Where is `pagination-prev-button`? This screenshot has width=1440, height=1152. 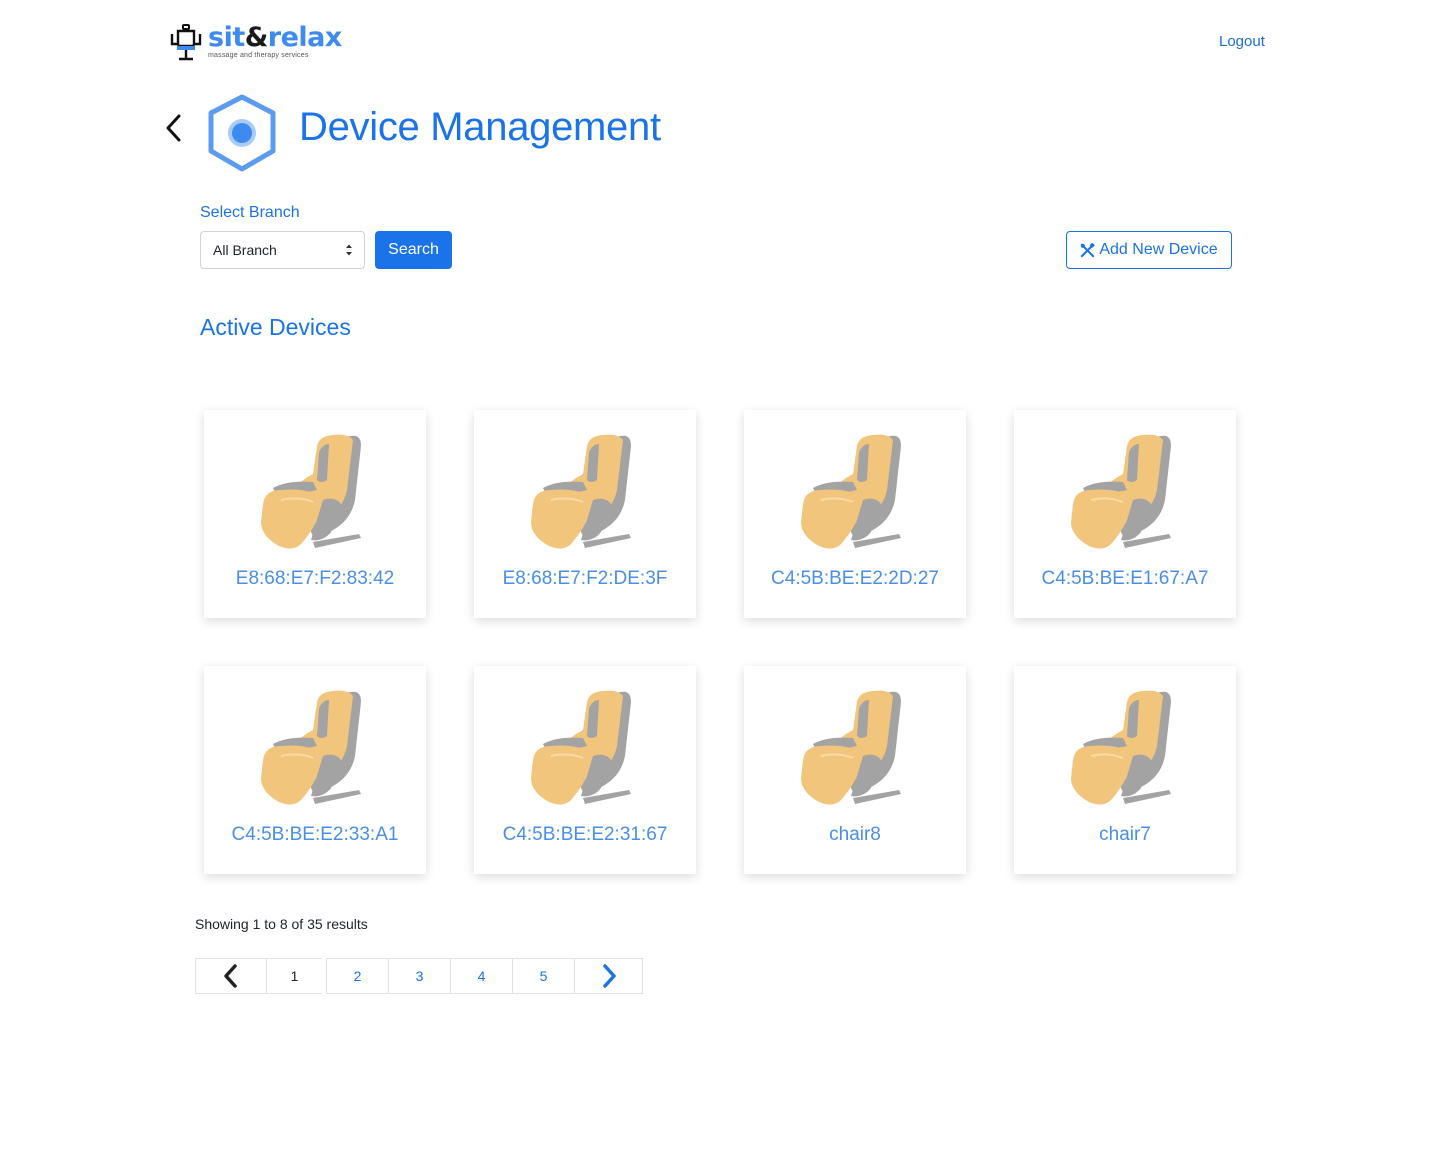 pagination-prev-button is located at coordinates (231, 976).